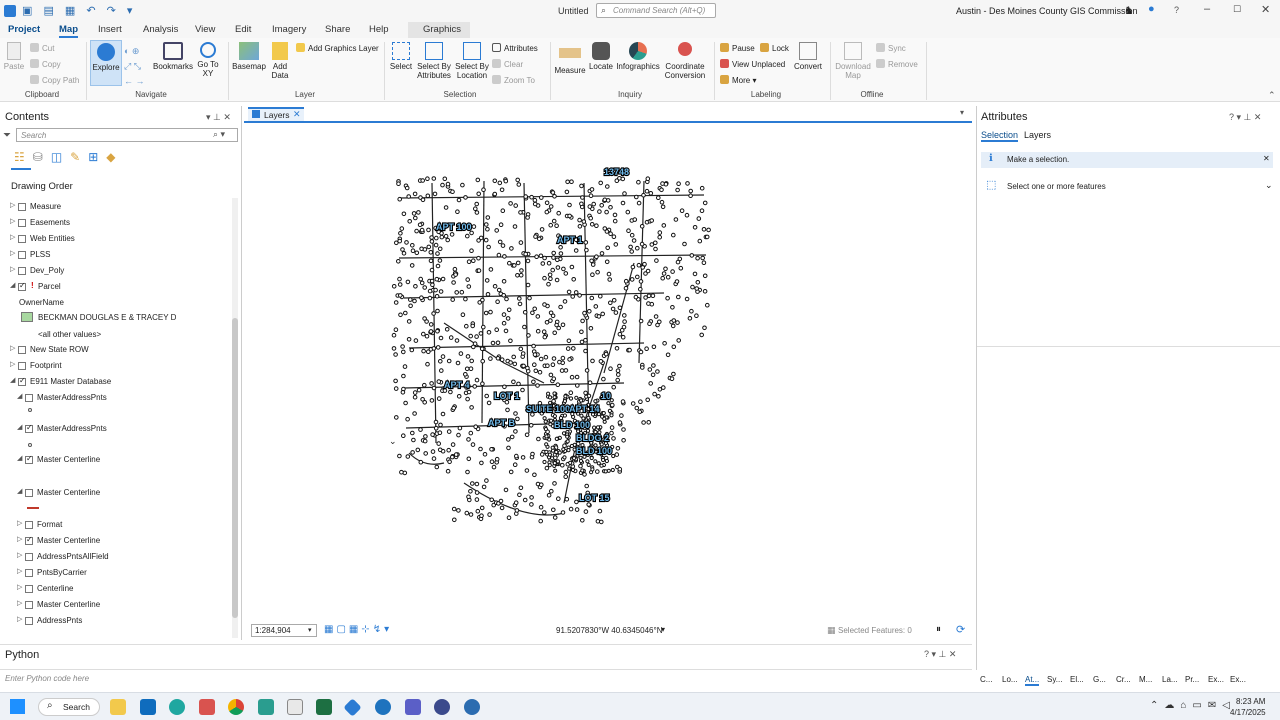 The width and height of the screenshot is (1280, 720). Describe the element at coordinates (960, 629) in the screenshot. I see `refresh-icon: ⟳` at that location.